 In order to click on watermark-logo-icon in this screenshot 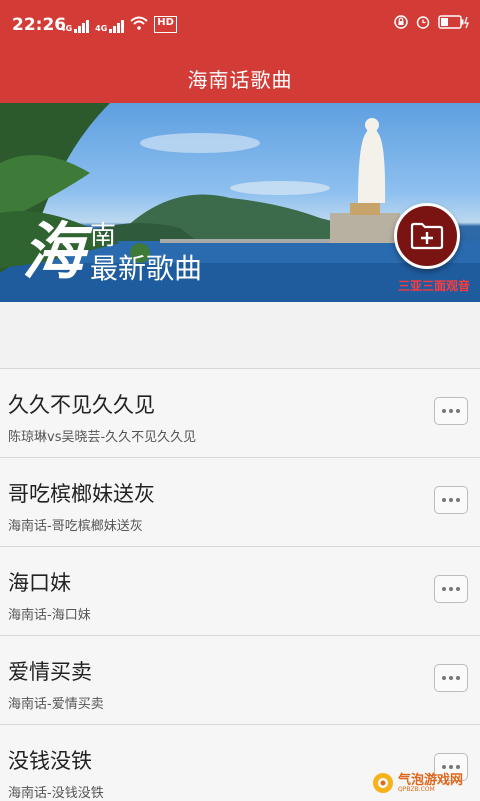, I will do `click(383, 783)`.